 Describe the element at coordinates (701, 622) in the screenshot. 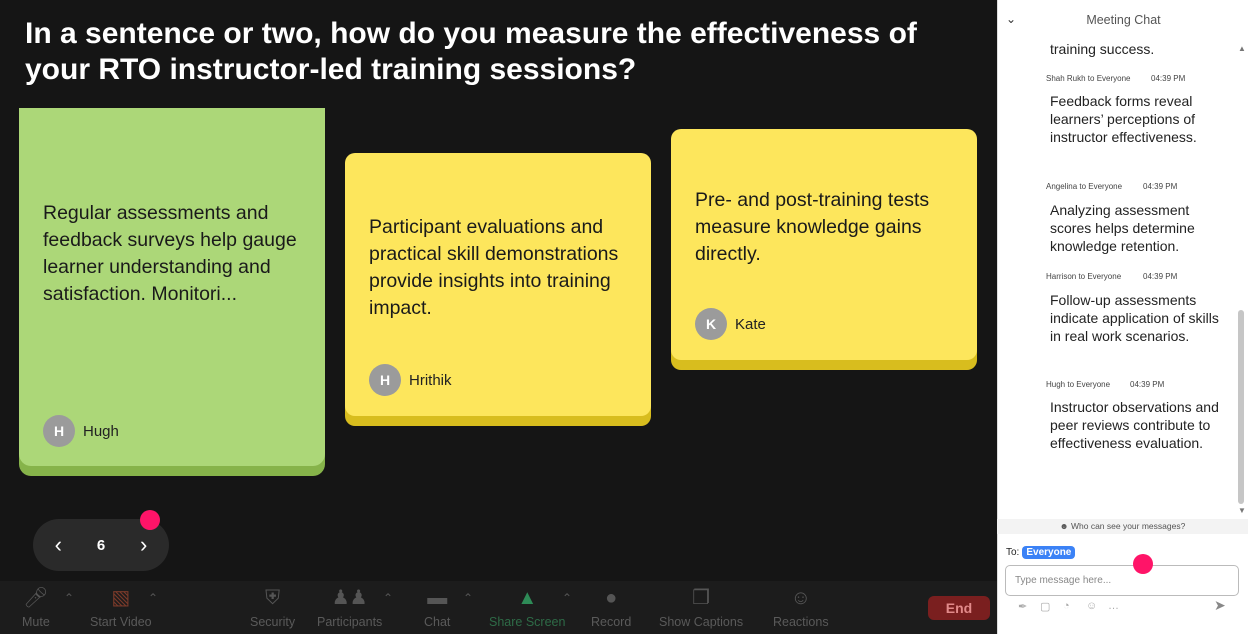

I see `show-captions-label: Show Captions` at that location.